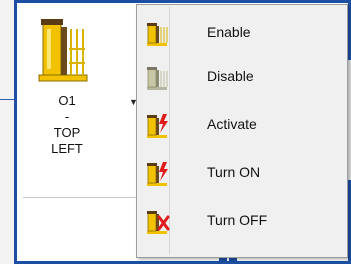 This screenshot has height=264, width=351. What do you see at coordinates (7, 99) in the screenshot?
I see `left-panel-divider` at bounding box center [7, 99].